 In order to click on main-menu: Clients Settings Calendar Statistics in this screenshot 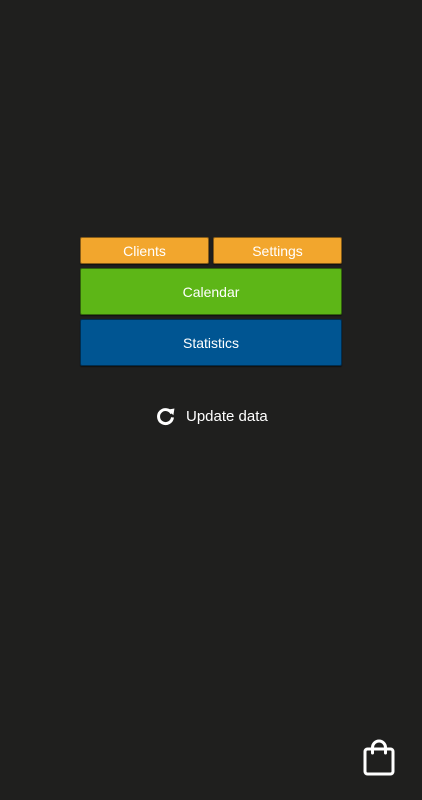, I will do `click(211, 301)`.